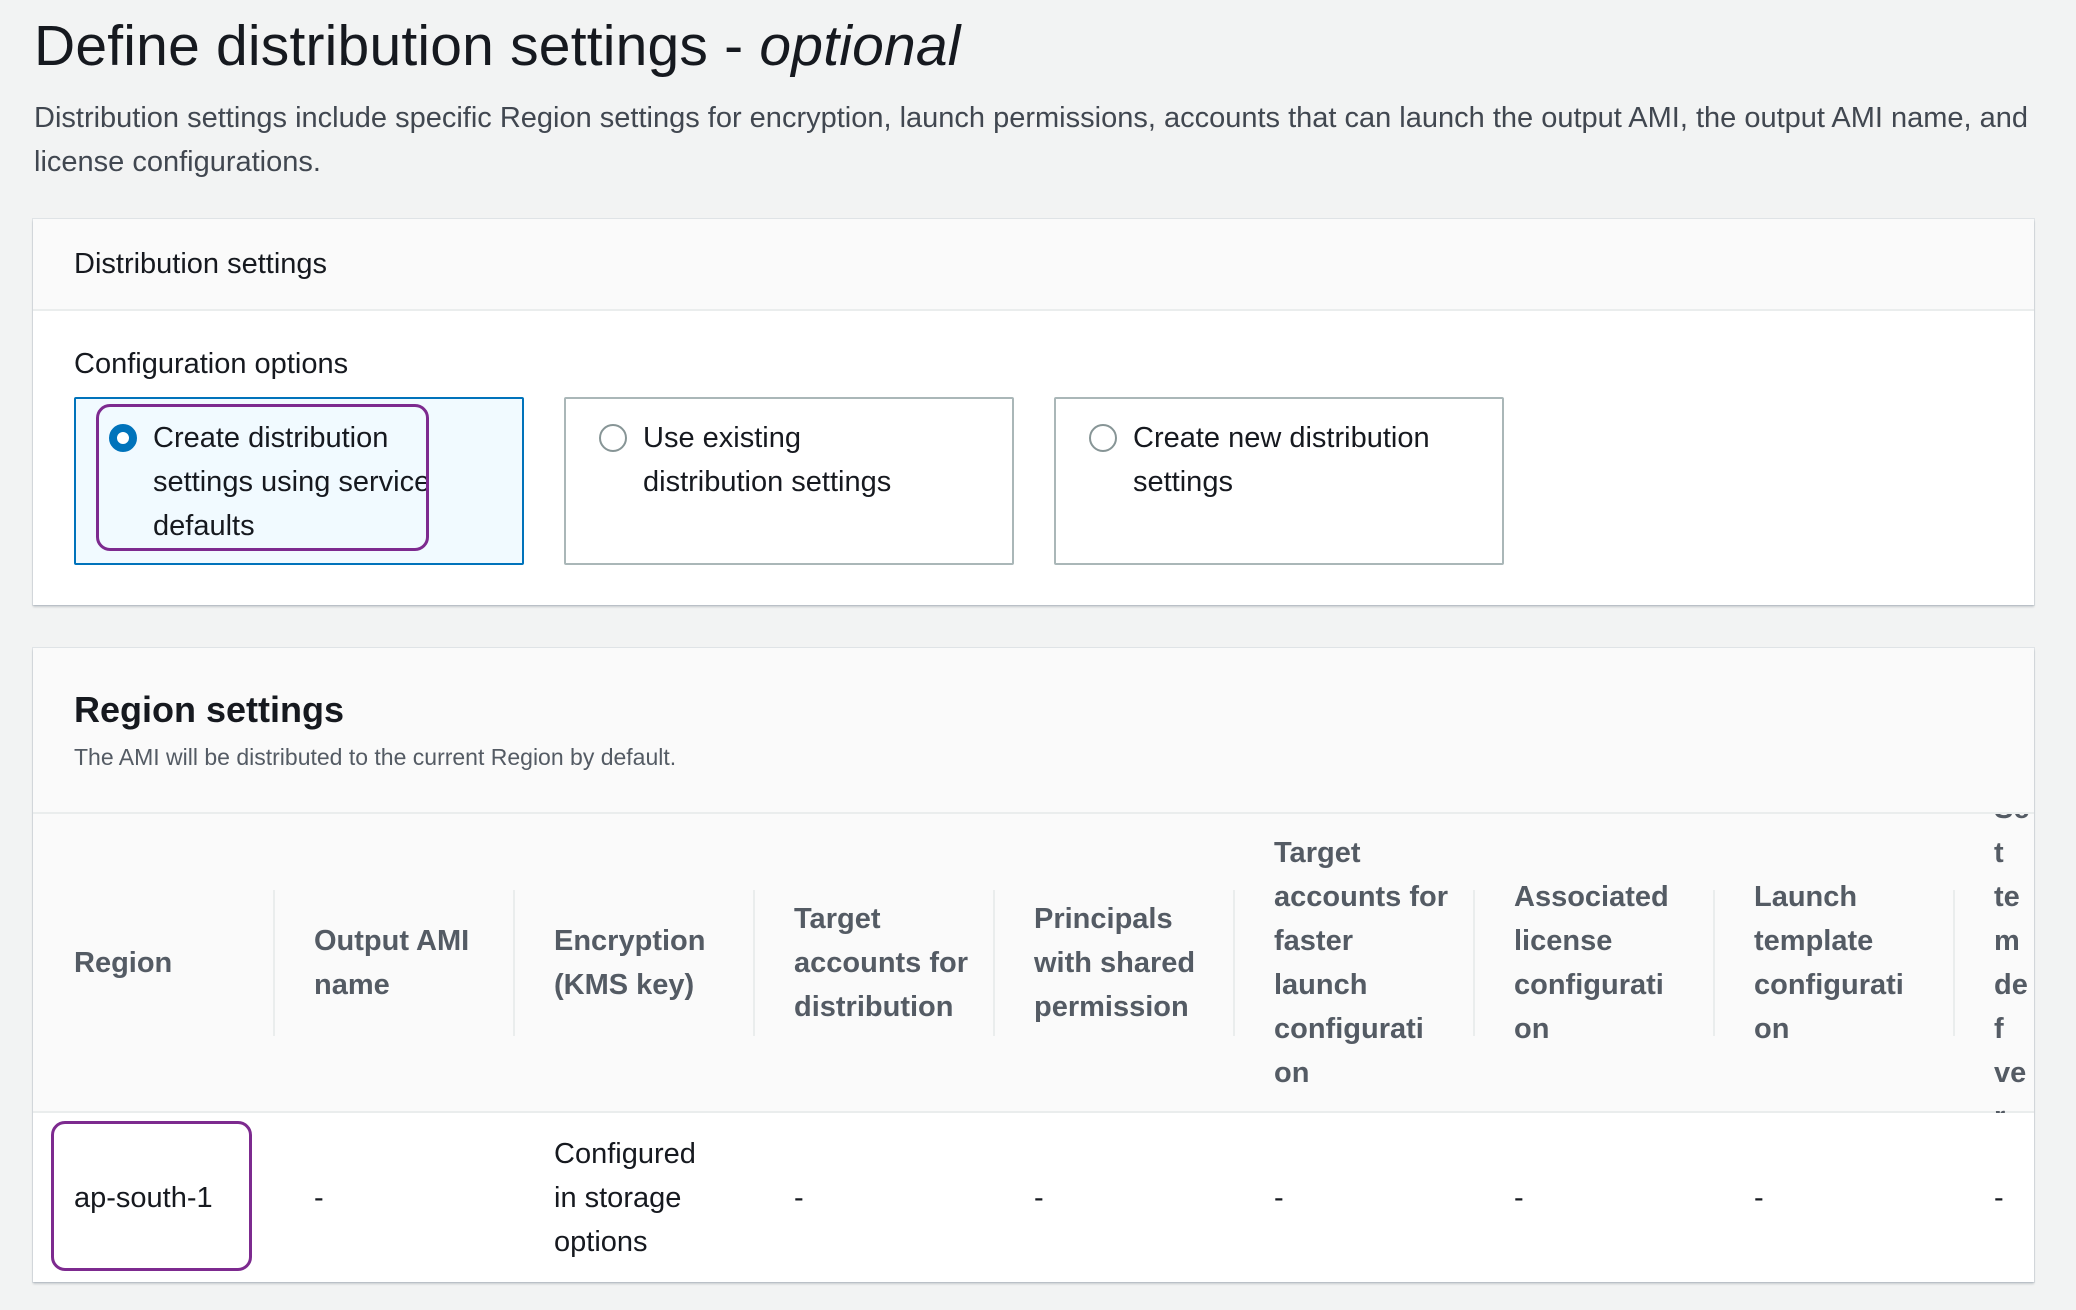 Image resolution: width=2076 pixels, height=1310 pixels. I want to click on option-label: Create new distribution settings, so click(1281, 460).